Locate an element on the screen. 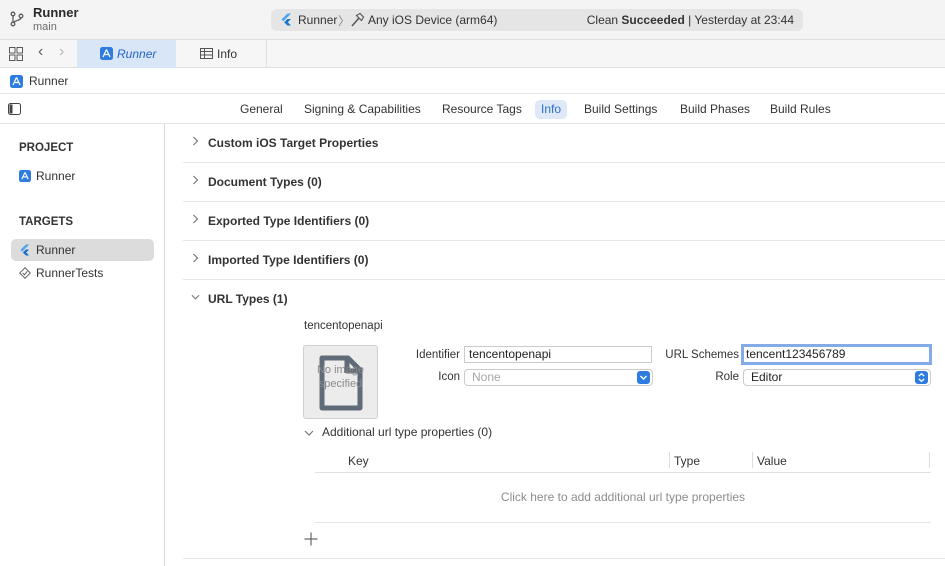 The image size is (945, 566). tab-build-rules: Build Rules is located at coordinates (800, 109).